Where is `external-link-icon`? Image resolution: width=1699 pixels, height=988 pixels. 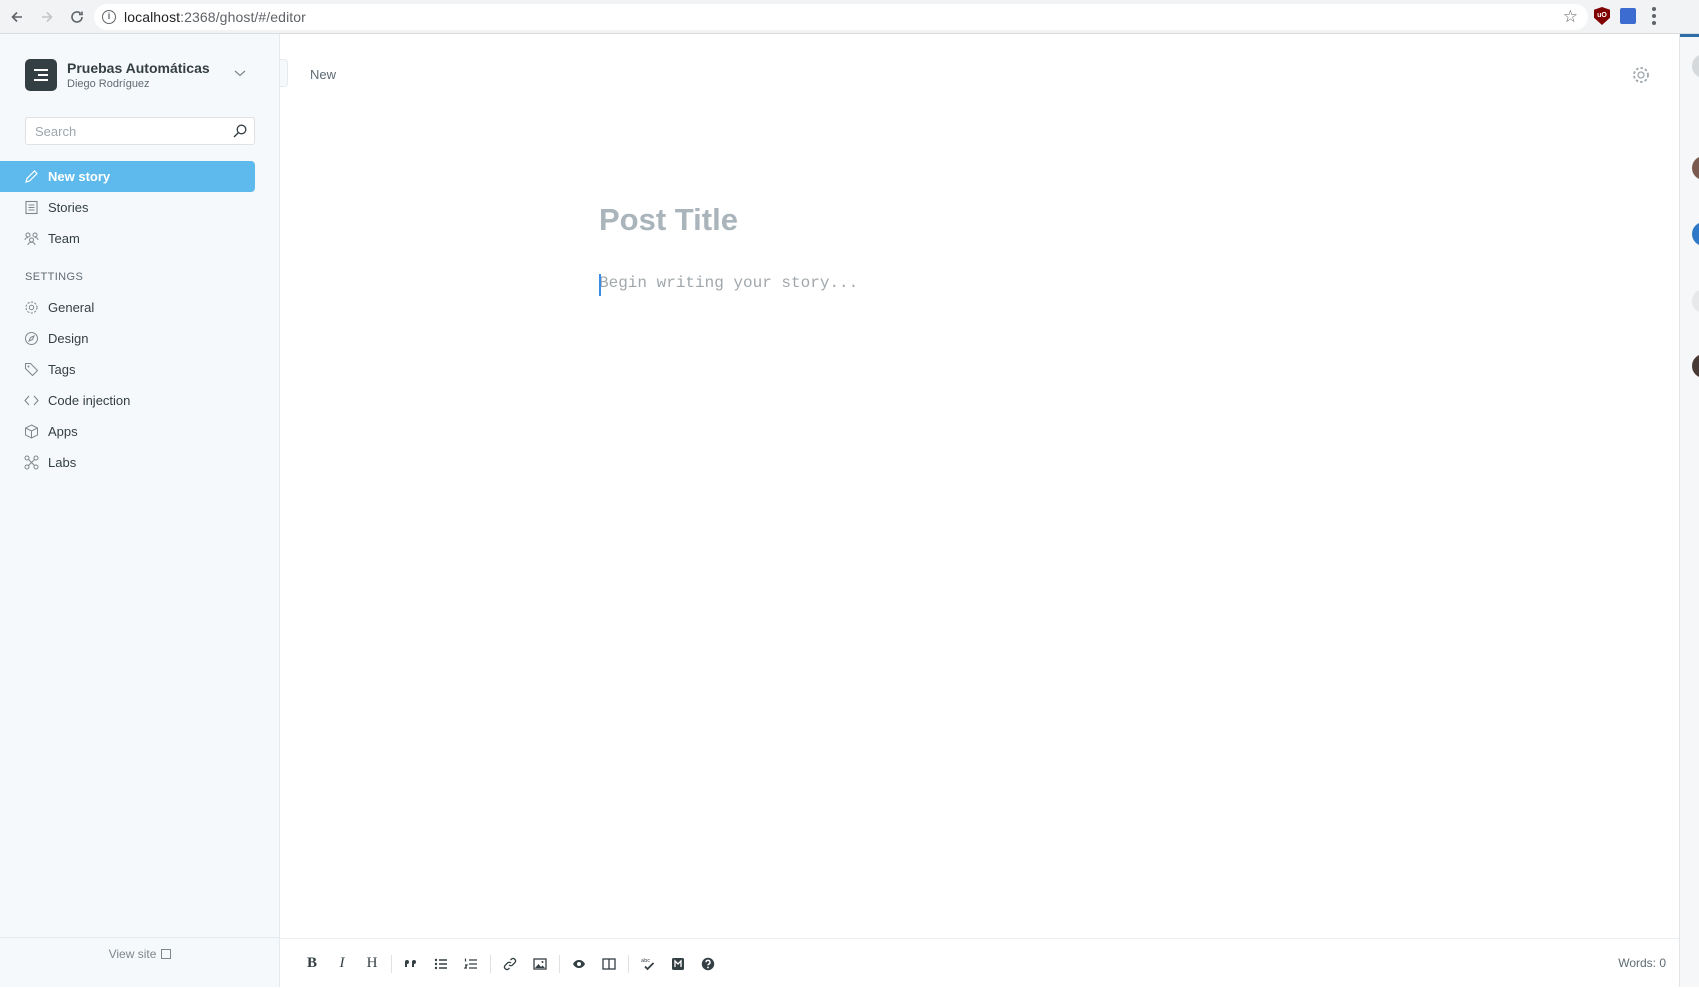 external-link-icon is located at coordinates (166, 954).